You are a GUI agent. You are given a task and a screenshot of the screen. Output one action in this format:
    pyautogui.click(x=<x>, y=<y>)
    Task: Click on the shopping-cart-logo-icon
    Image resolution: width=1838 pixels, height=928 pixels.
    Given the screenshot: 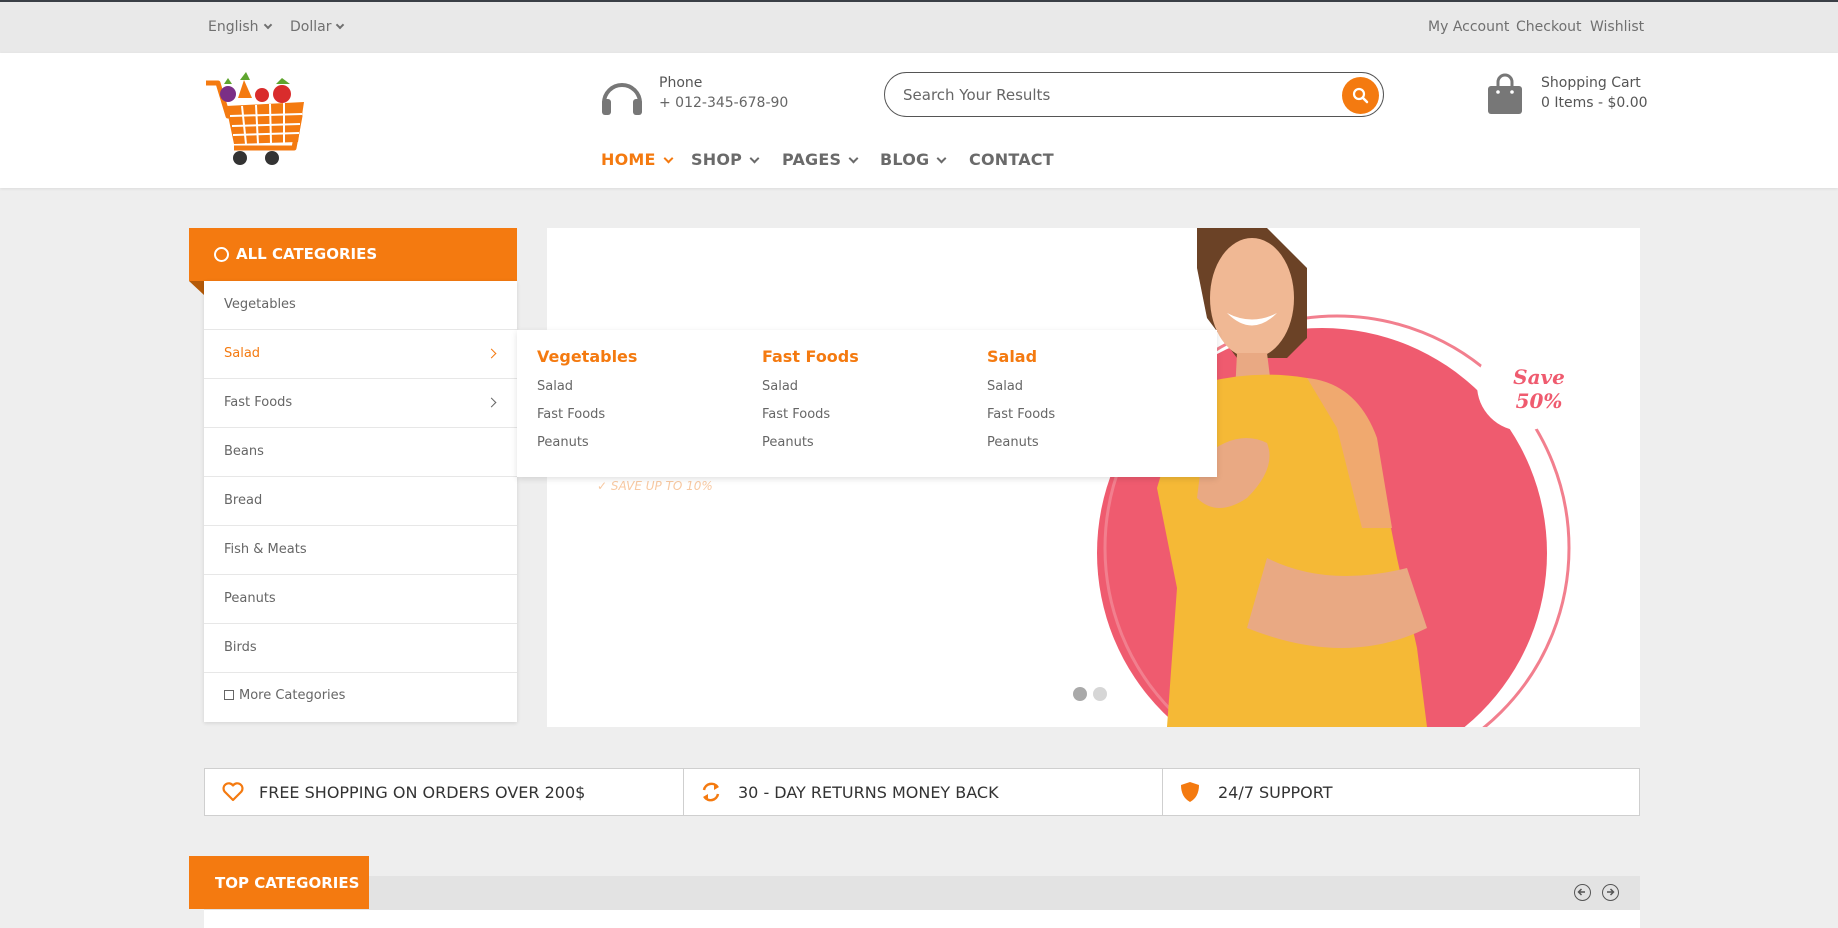 What is the action you would take?
    pyautogui.click(x=255, y=118)
    